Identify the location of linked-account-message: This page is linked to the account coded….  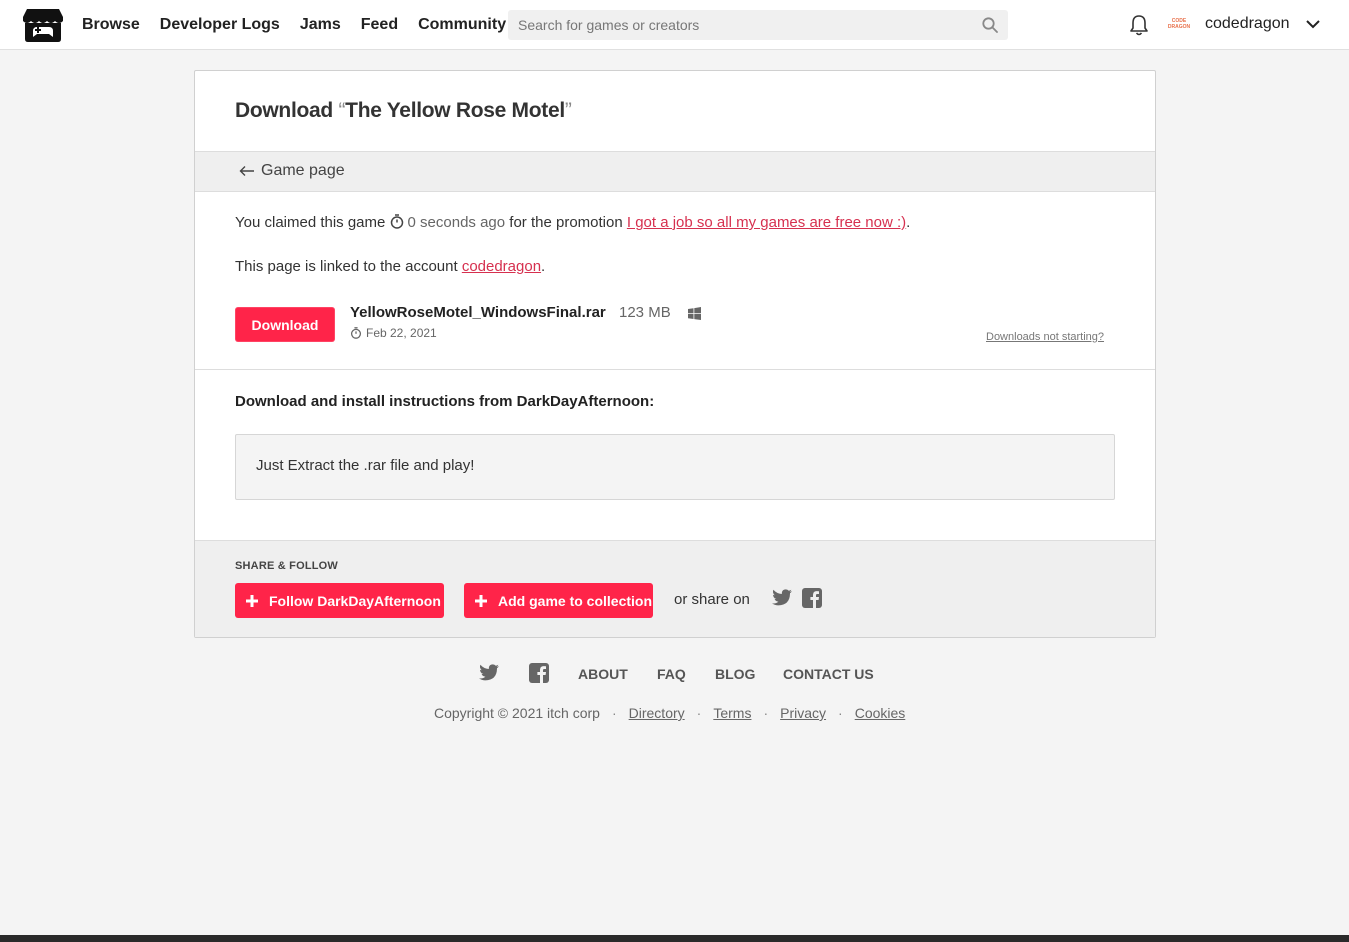
(390, 266).